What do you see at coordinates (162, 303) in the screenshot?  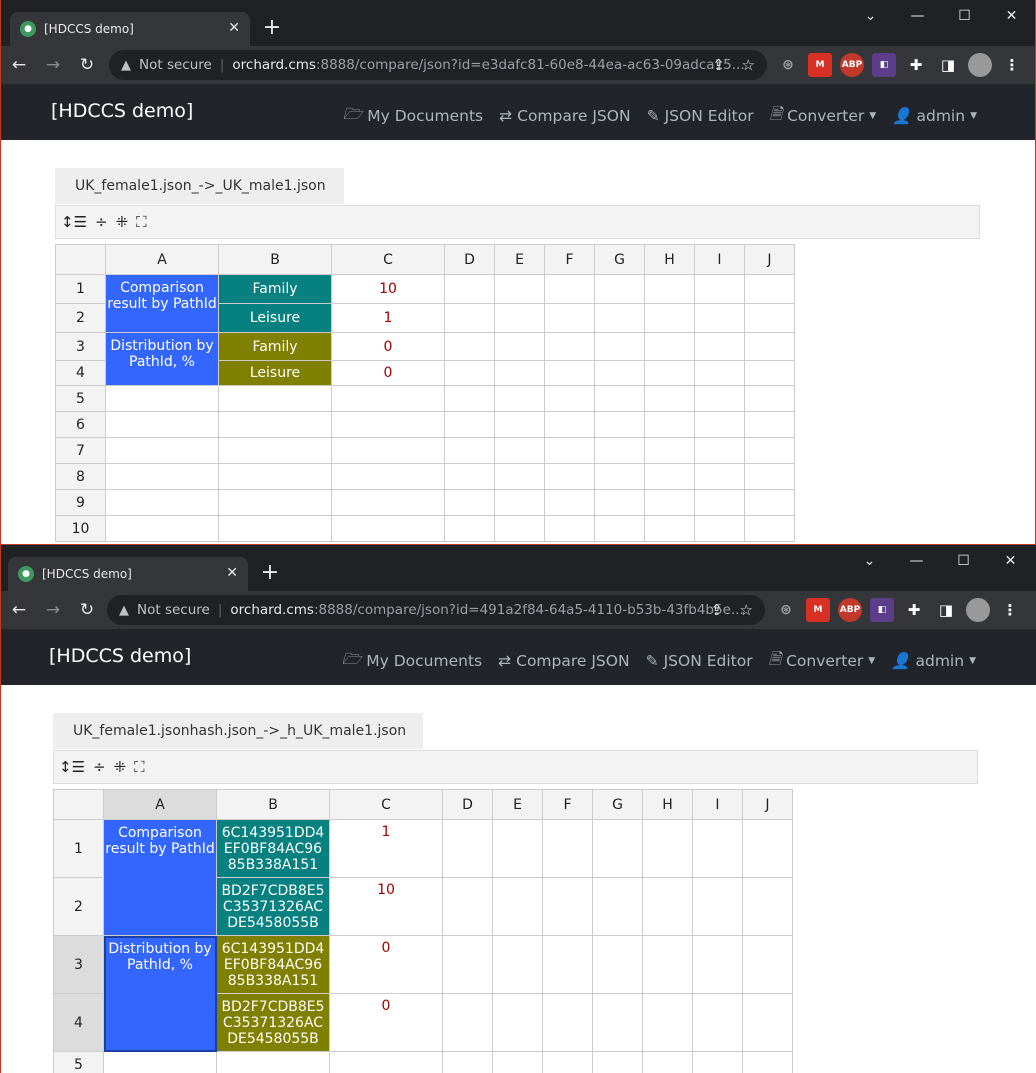 I see `merged-cell-comparison: Comparison result by PathId` at bounding box center [162, 303].